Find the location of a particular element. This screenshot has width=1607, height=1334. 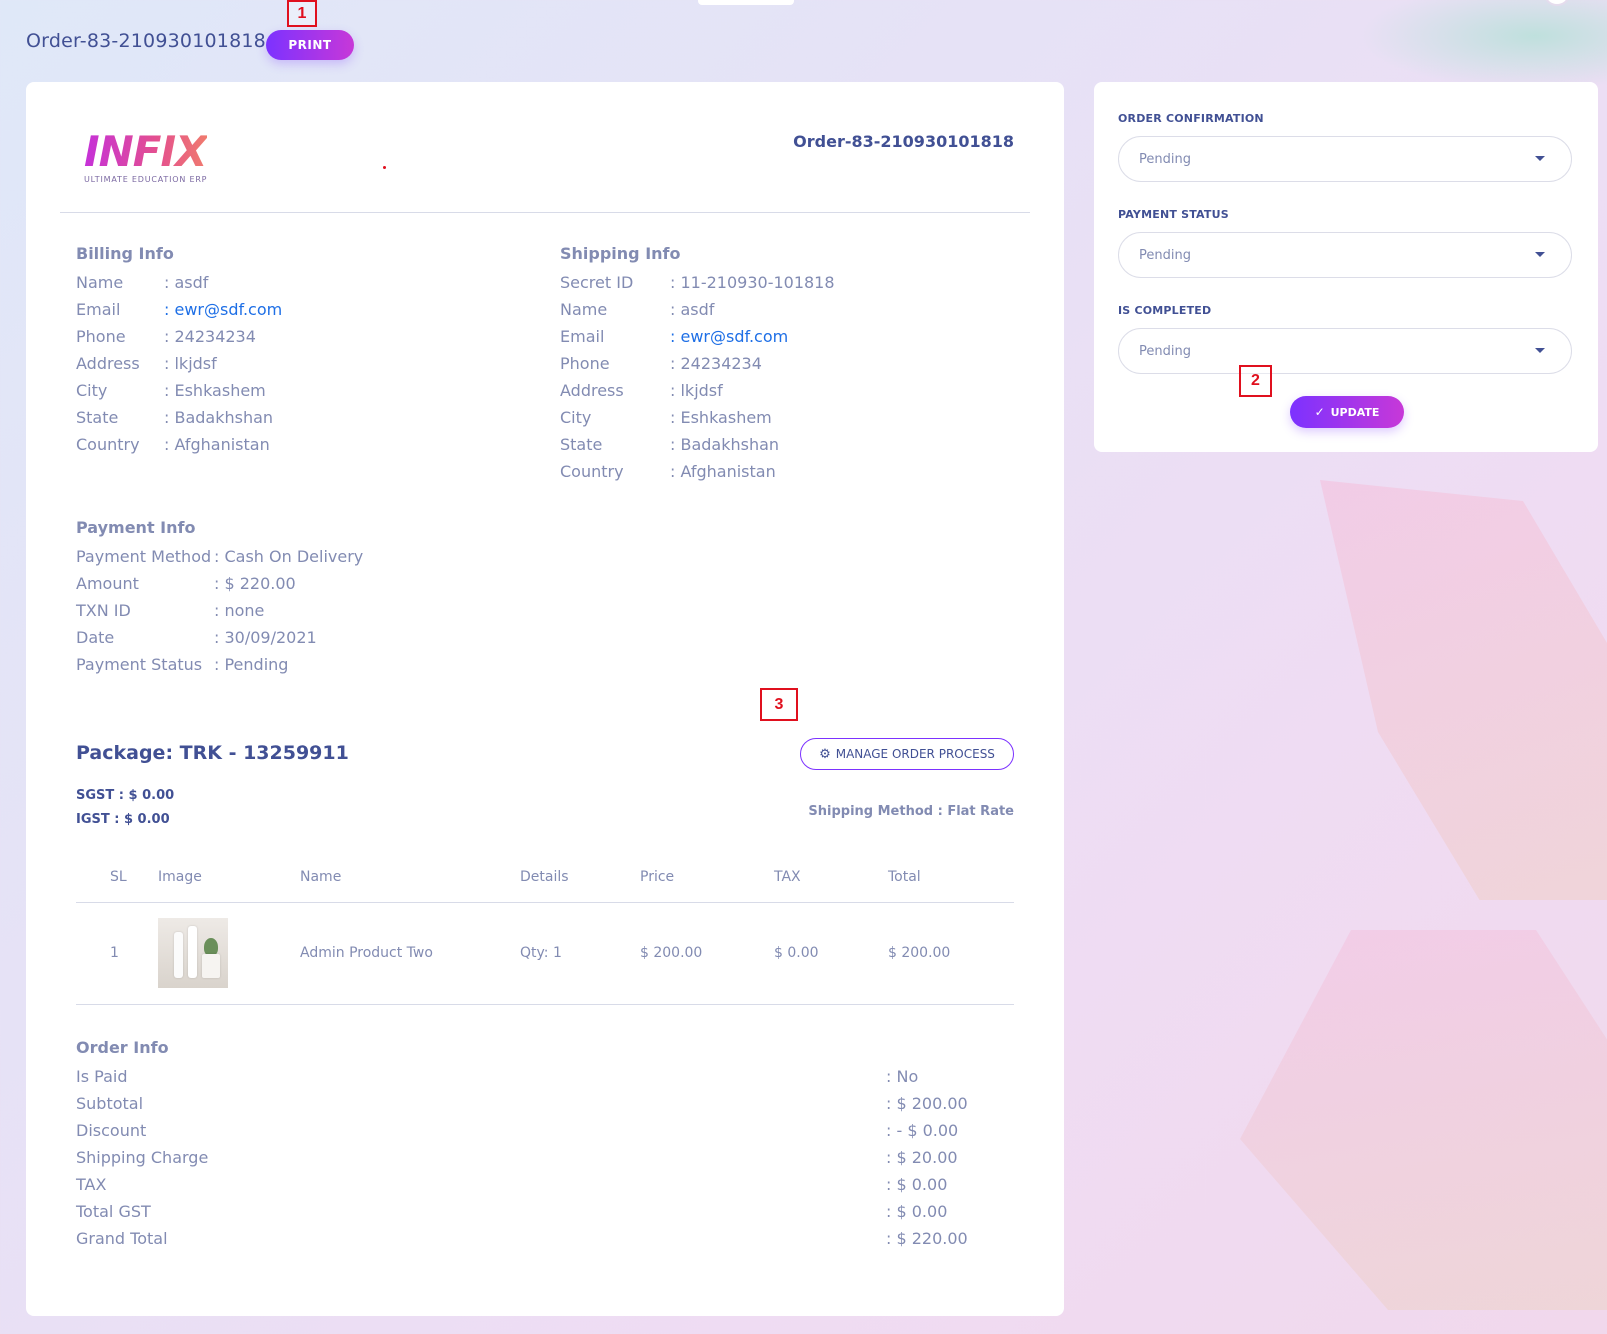

cell-sl: 1 is located at coordinates (117, 953).